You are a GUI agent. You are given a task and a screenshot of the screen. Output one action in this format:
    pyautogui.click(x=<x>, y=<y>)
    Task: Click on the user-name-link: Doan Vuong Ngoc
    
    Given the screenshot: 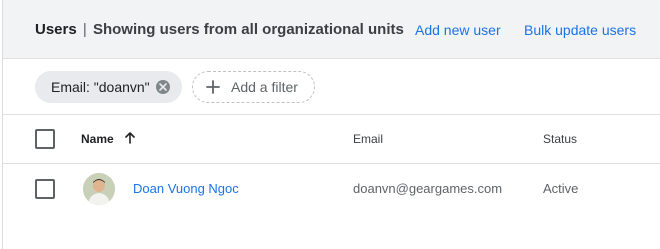 What is the action you would take?
    pyautogui.click(x=186, y=188)
    